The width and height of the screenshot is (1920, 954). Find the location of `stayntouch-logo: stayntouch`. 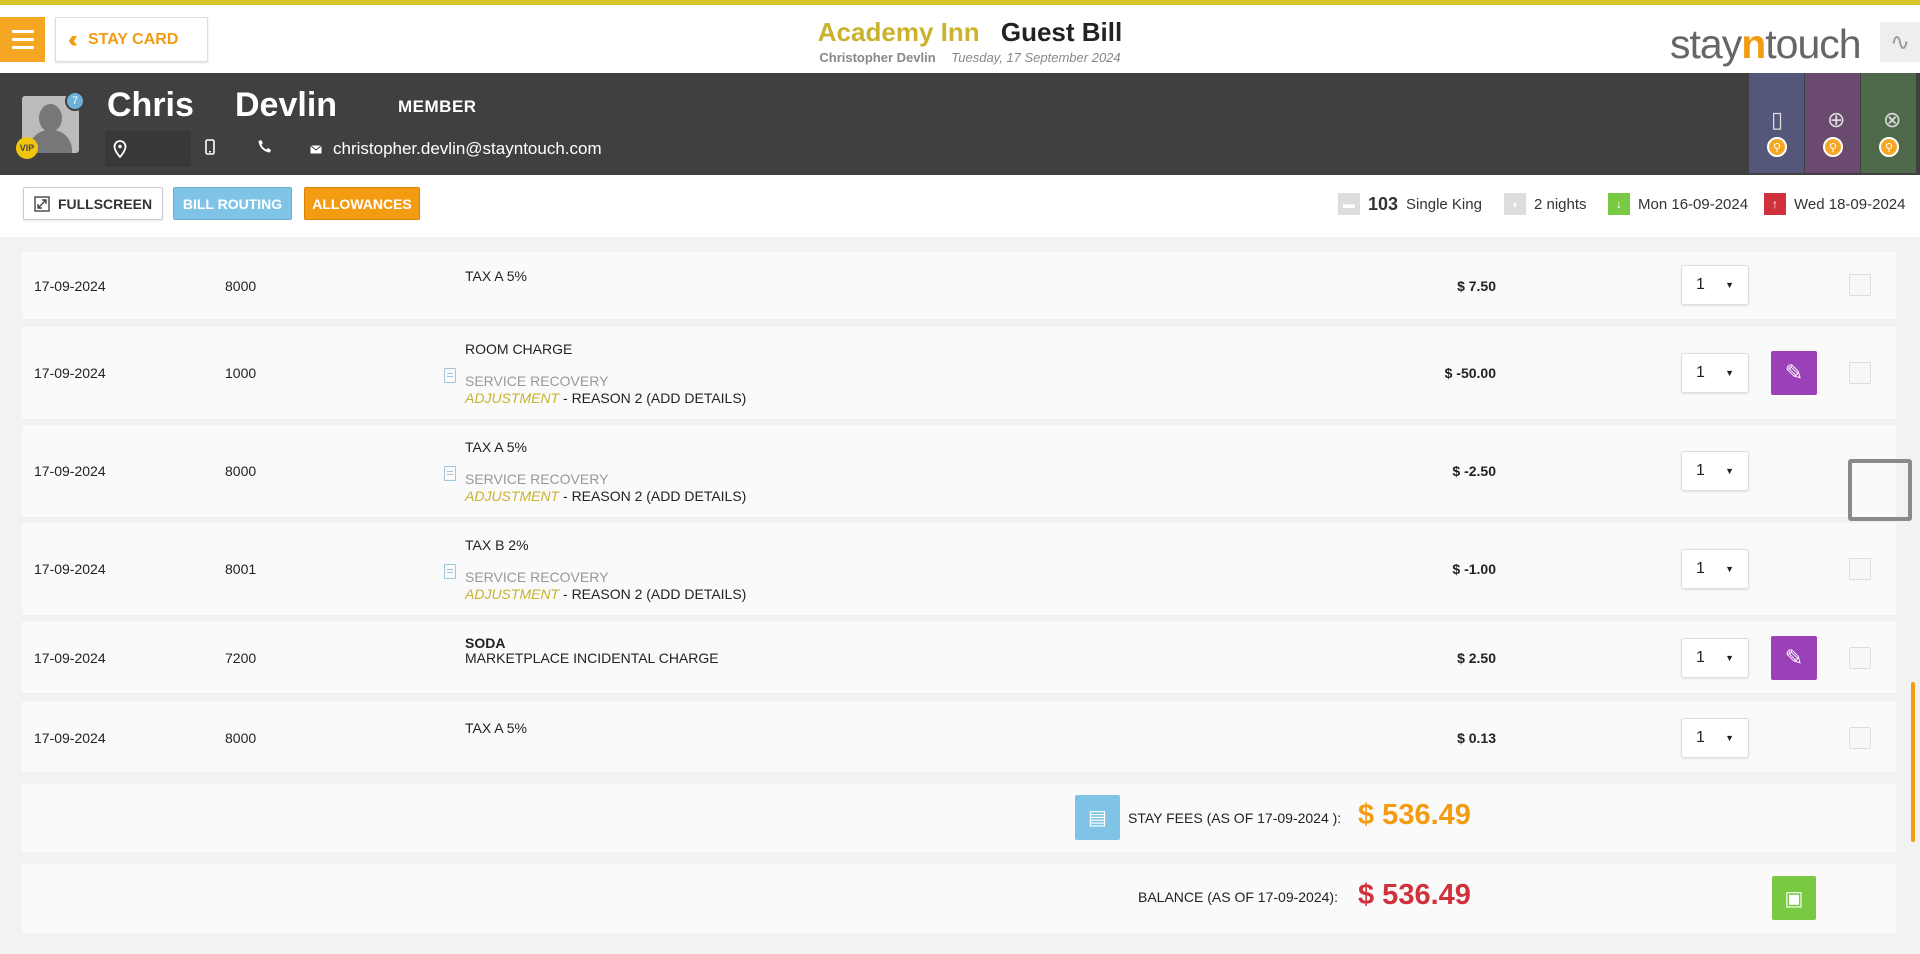

stayntouch-logo: stayntouch is located at coordinates (1766, 44).